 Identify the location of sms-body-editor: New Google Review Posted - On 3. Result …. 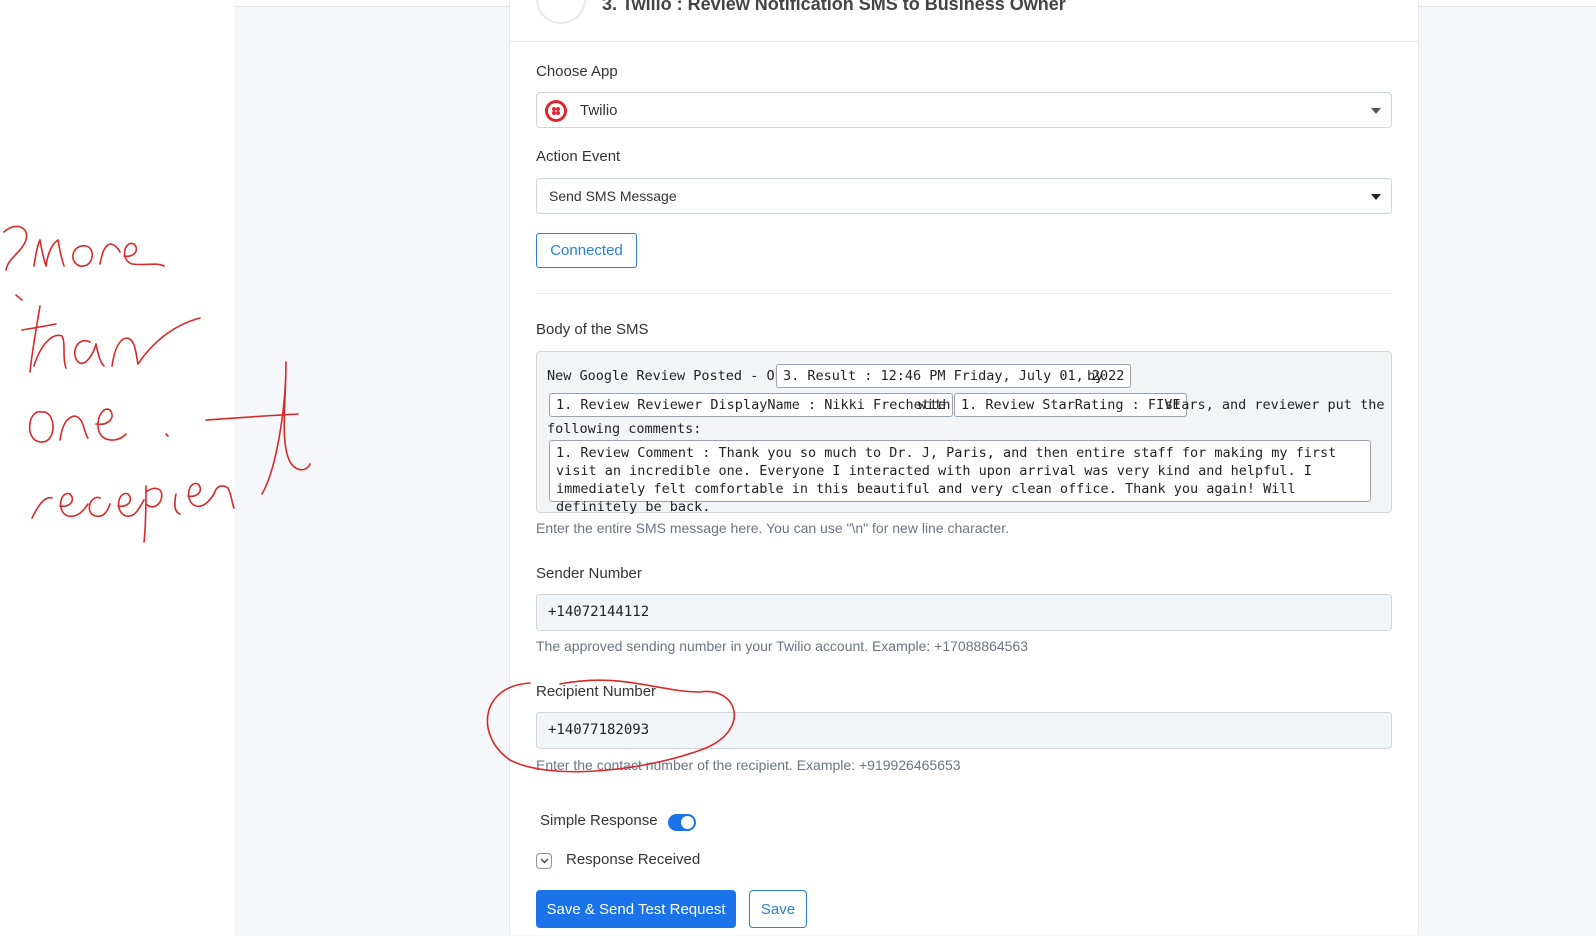
(964, 433).